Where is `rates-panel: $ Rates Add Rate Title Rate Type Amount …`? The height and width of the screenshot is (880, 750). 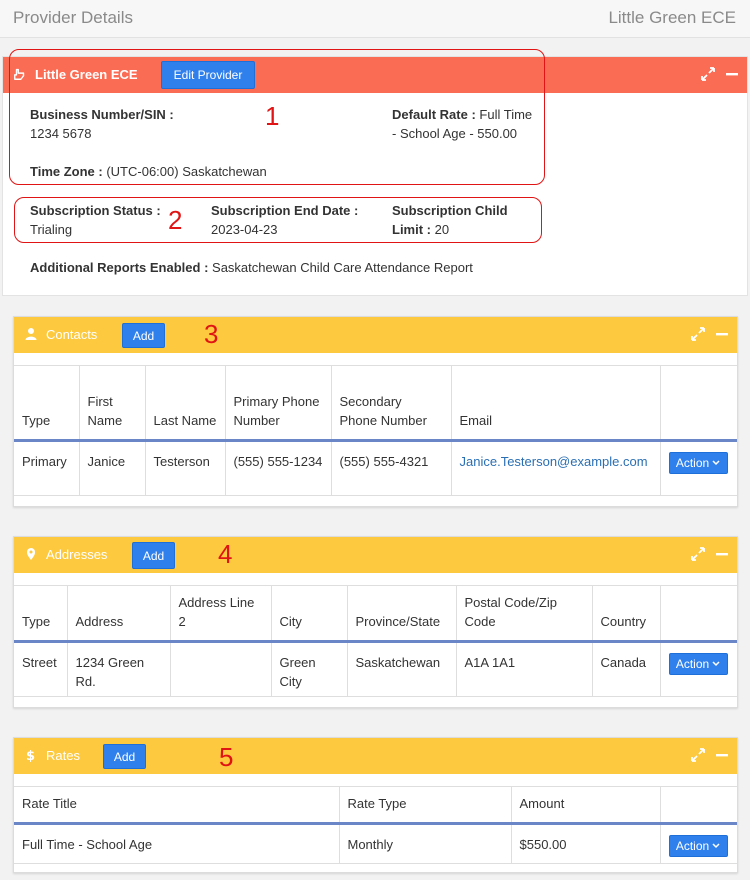 rates-panel: $ Rates Add Rate Title Rate Type Amount … is located at coordinates (375, 805).